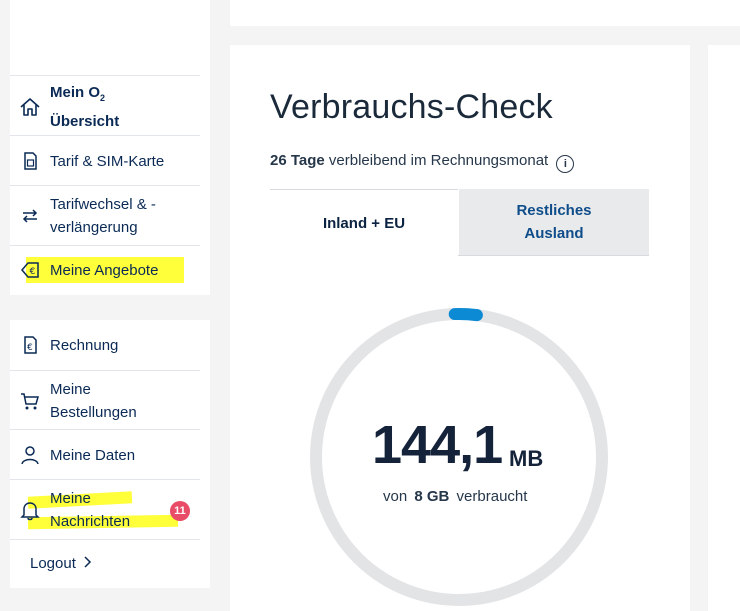 The width and height of the screenshot is (740, 611). I want to click on remaining-days-count: 26 Tage, so click(297, 160).